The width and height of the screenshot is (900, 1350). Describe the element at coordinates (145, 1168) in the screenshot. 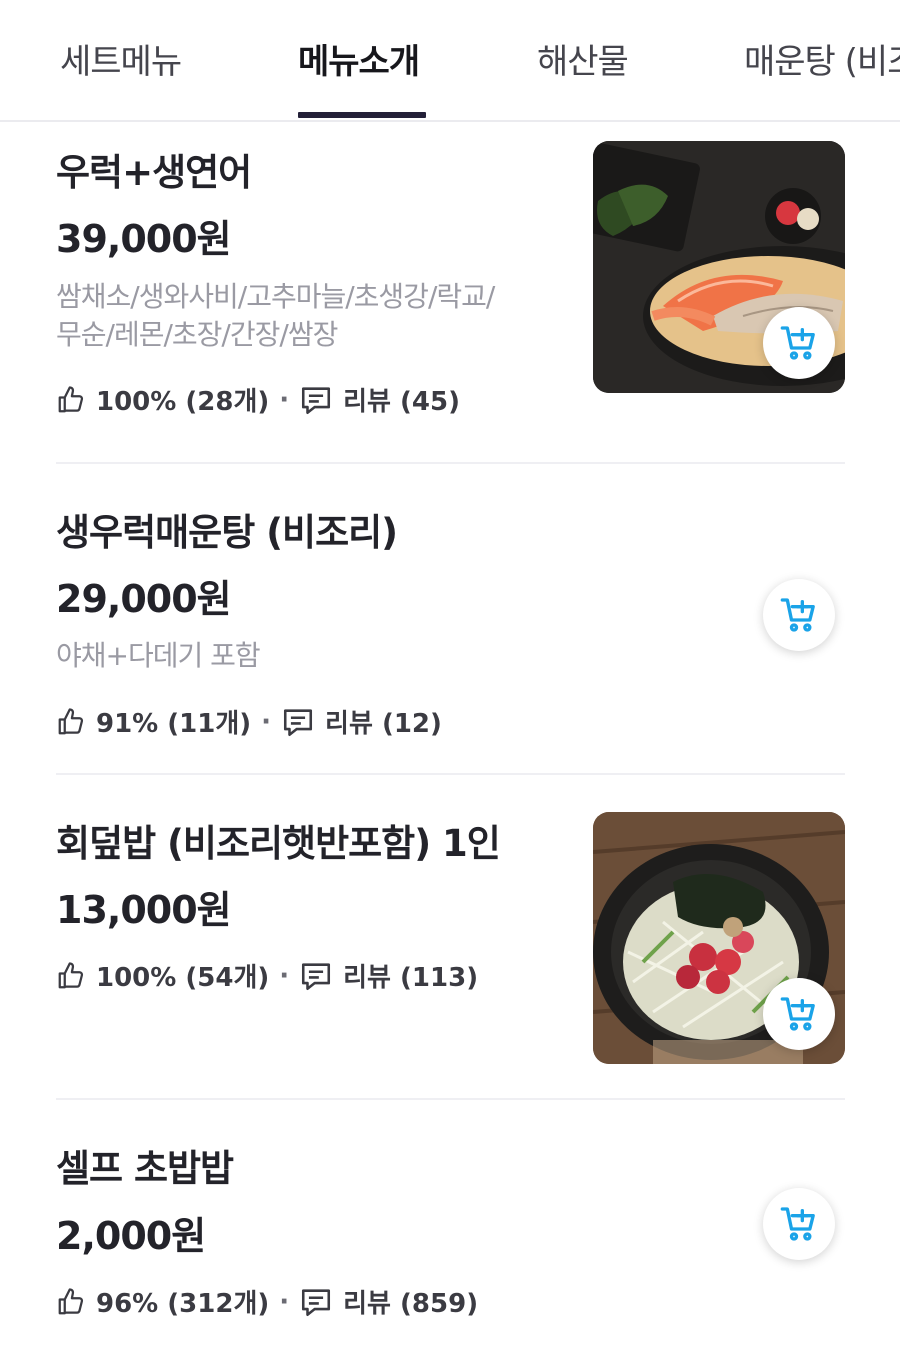

I see `menu-item-name: 셀프 초밥밥` at that location.